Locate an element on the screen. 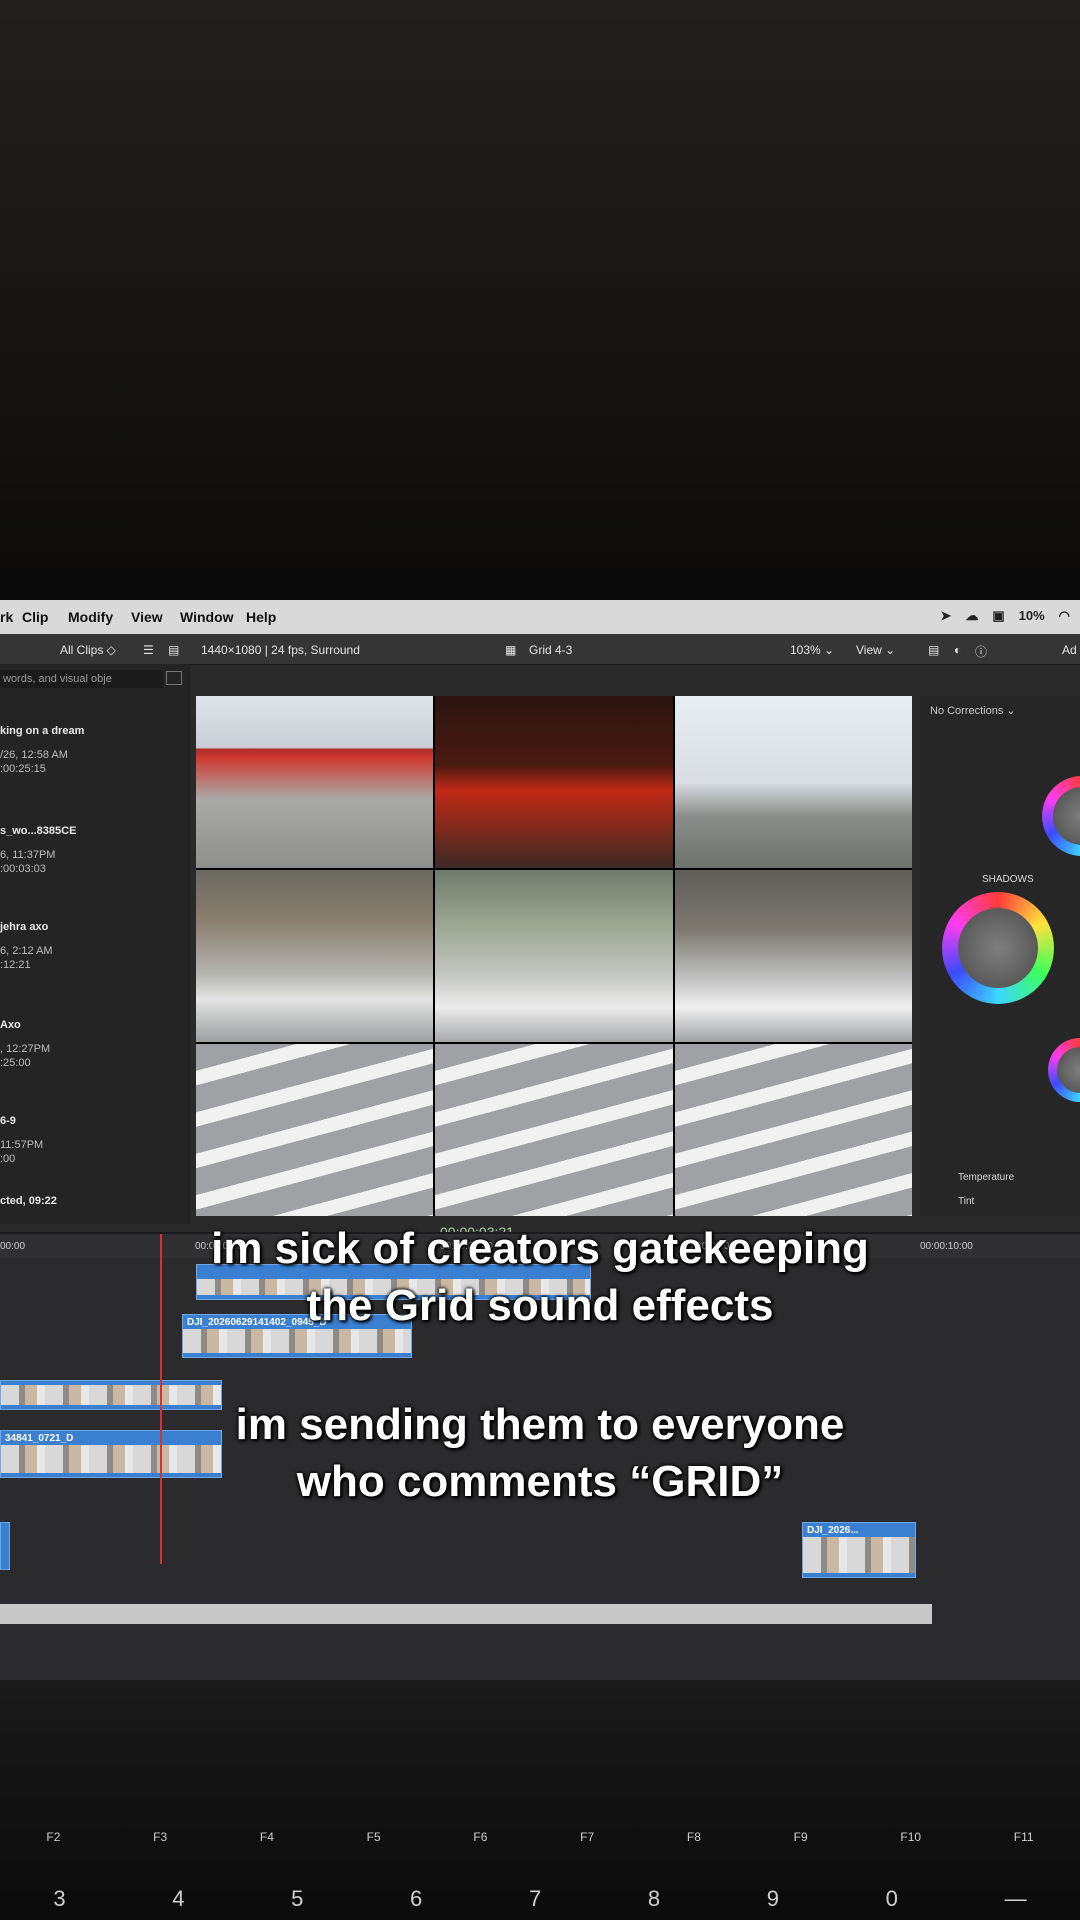 This screenshot has height=1920, width=1080. key-3: 3 is located at coordinates (59, 1899).